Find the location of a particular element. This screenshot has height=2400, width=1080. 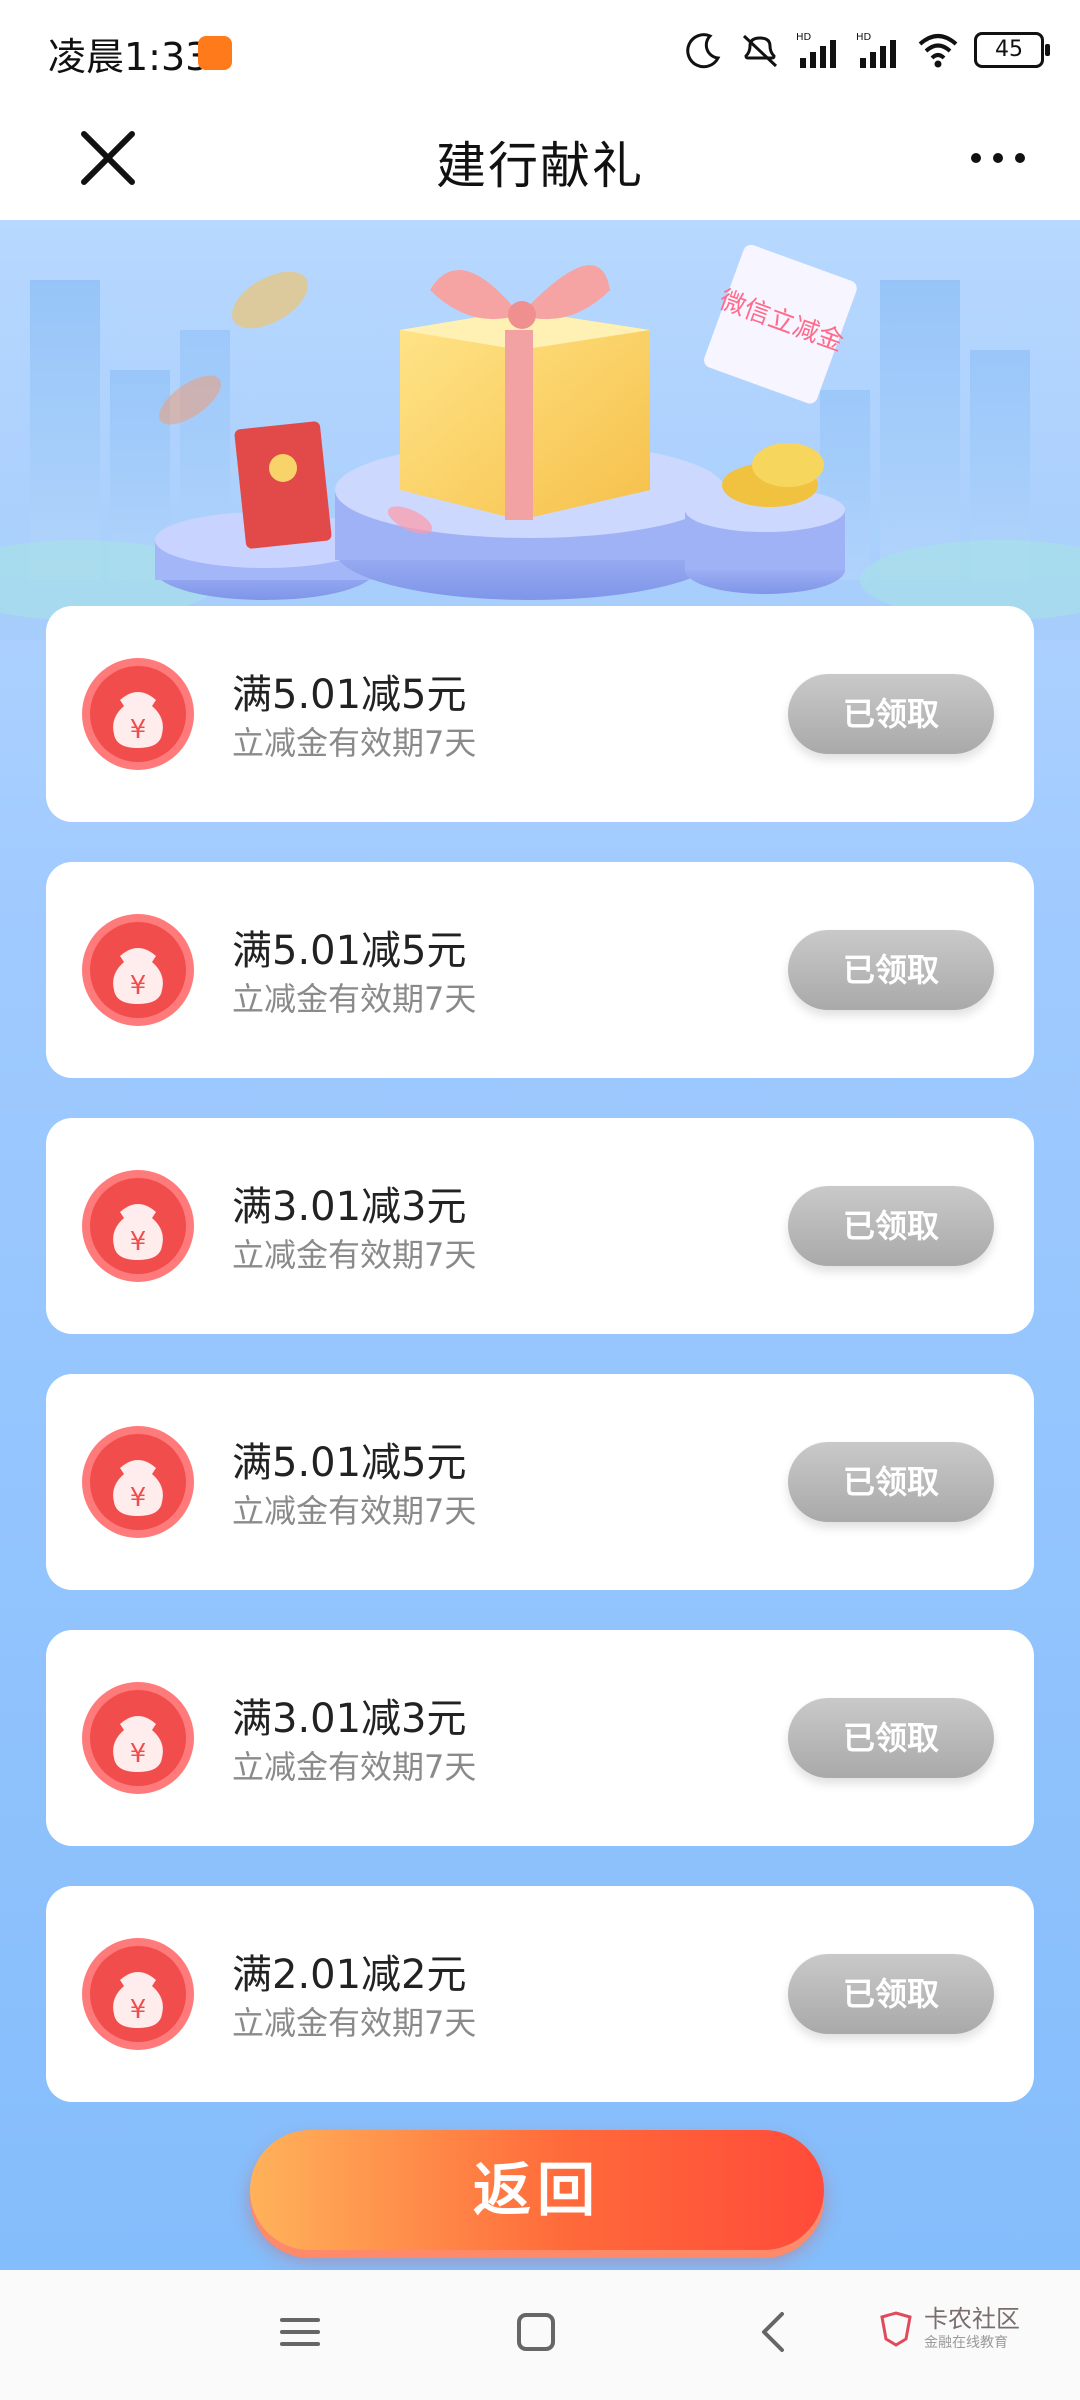

system-nav-bar: 卡农社区 金融在线教育 is located at coordinates (540, 2335).